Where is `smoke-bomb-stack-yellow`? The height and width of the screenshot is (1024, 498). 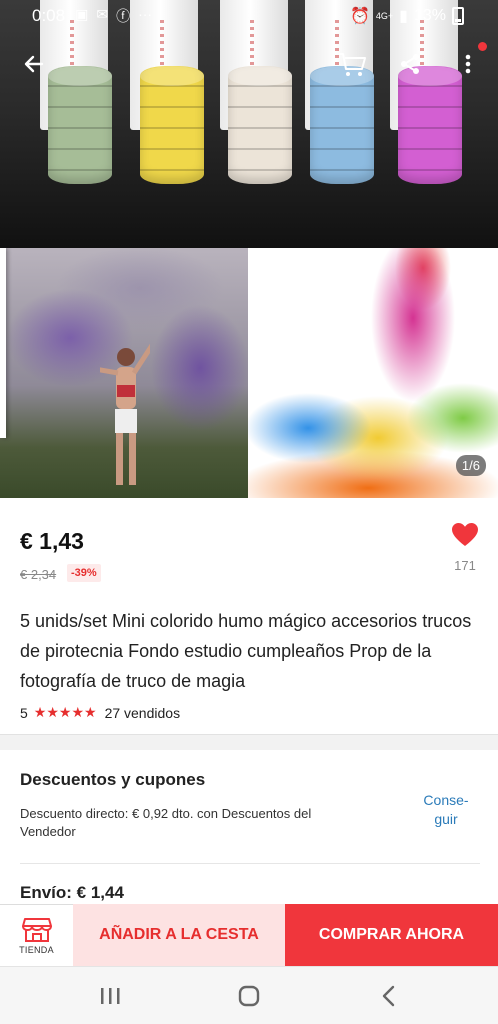 smoke-bomb-stack-yellow is located at coordinates (172, 125).